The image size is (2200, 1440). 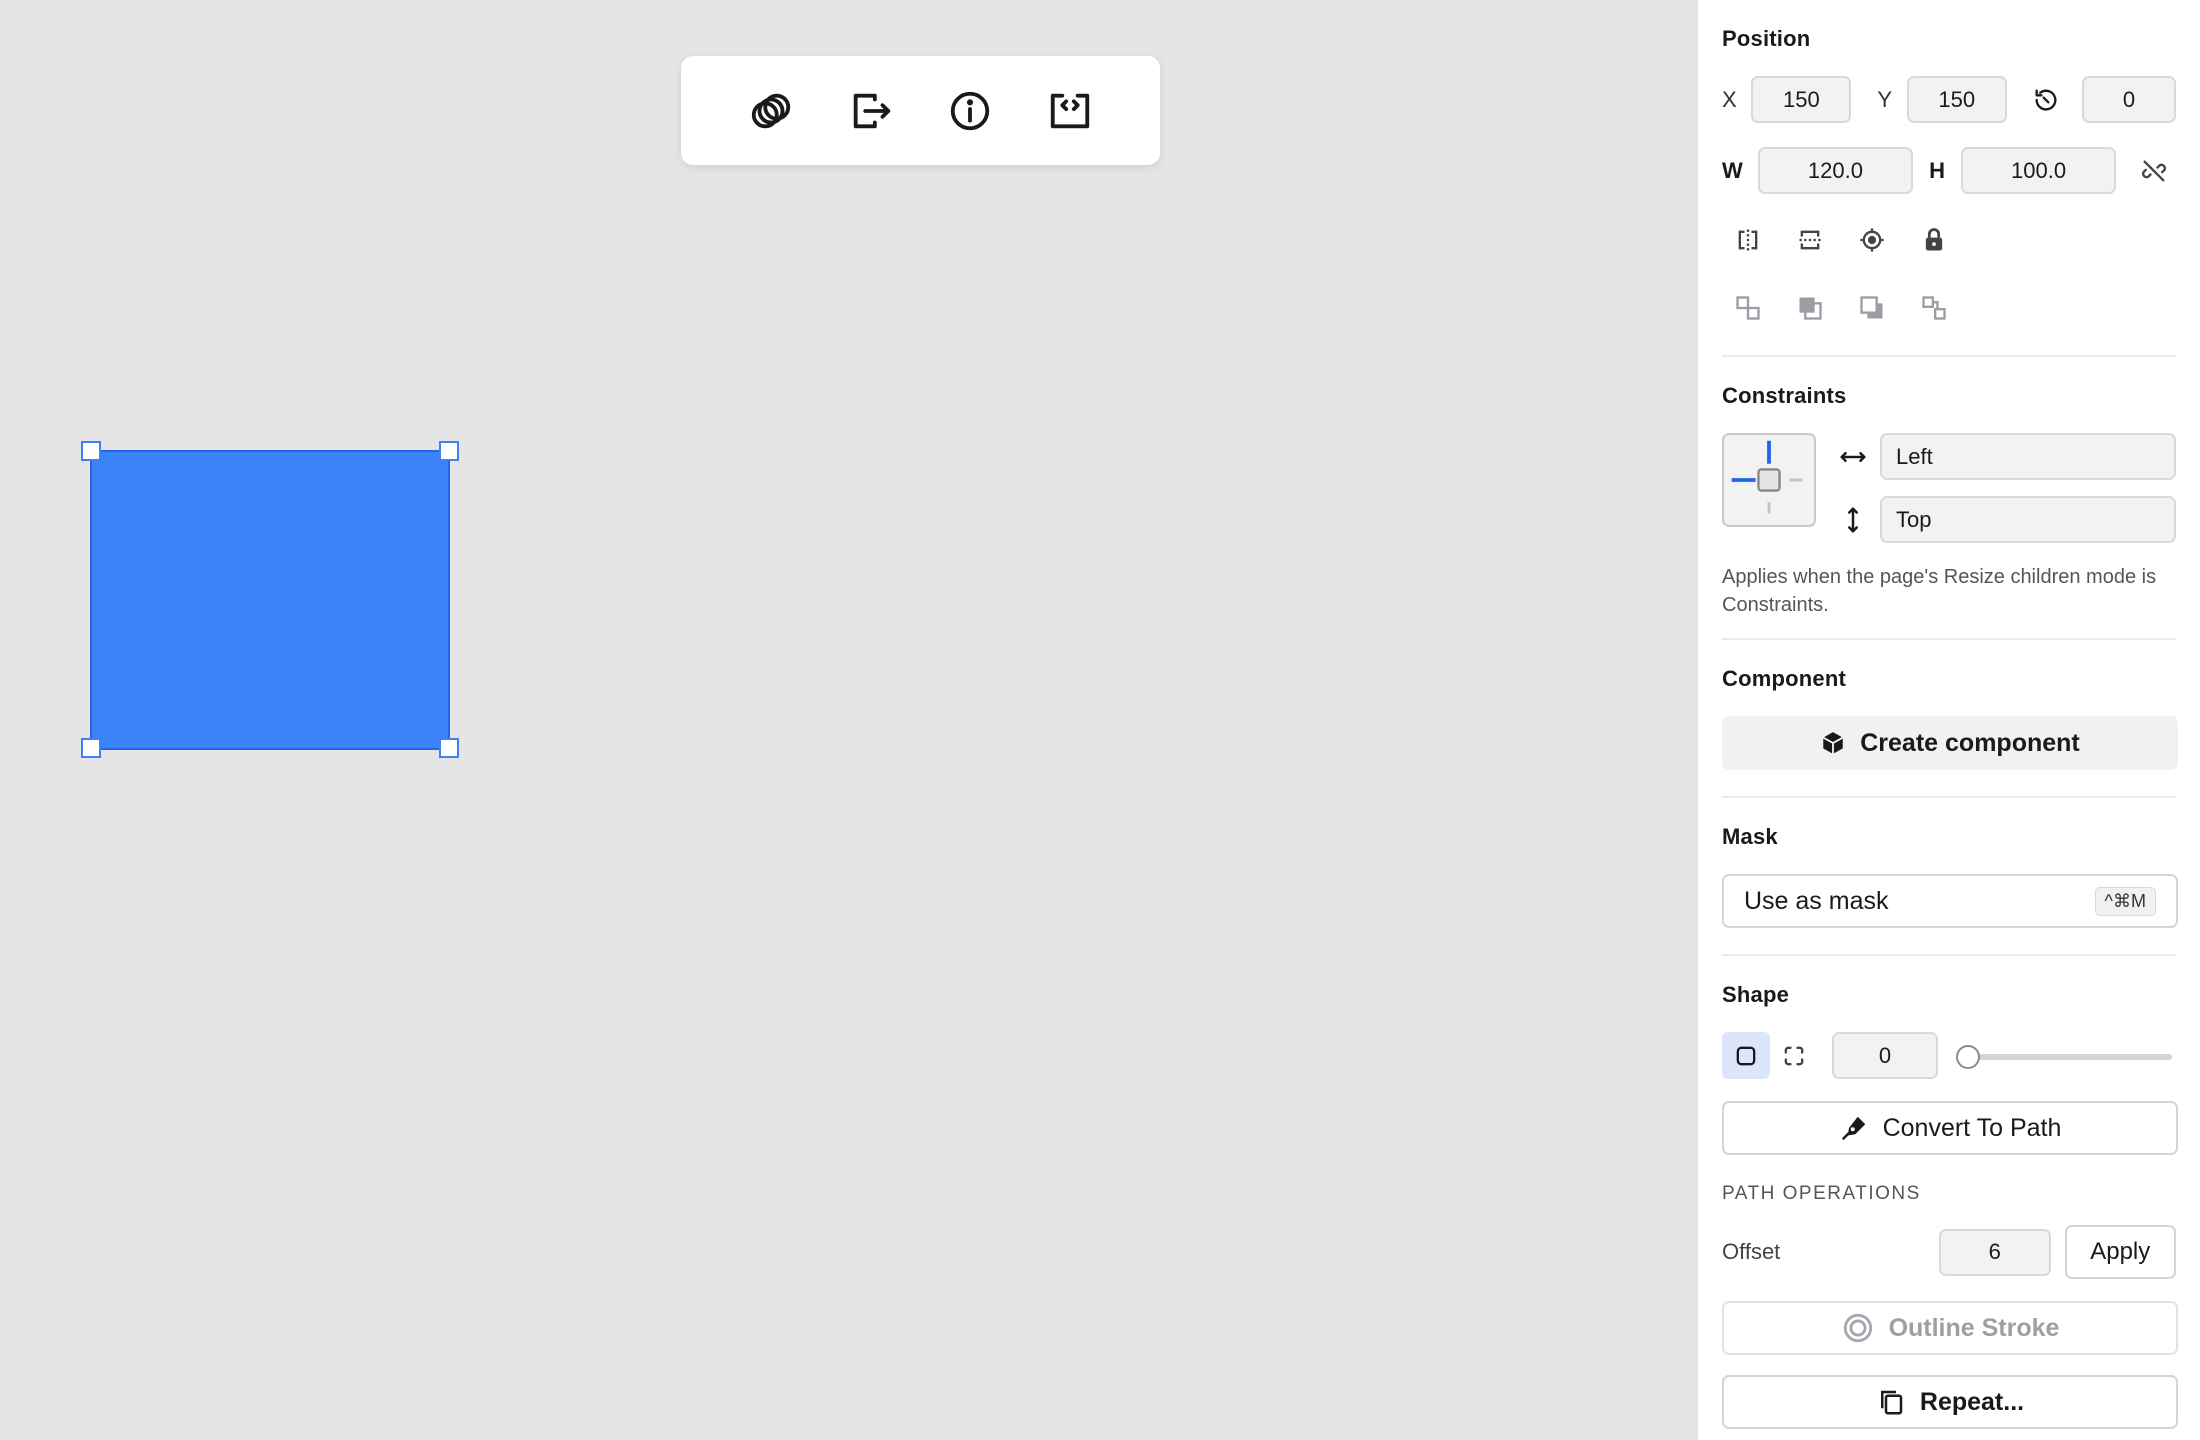 What do you see at coordinates (1750, 836) in the screenshot?
I see `mask-title: Mask` at bounding box center [1750, 836].